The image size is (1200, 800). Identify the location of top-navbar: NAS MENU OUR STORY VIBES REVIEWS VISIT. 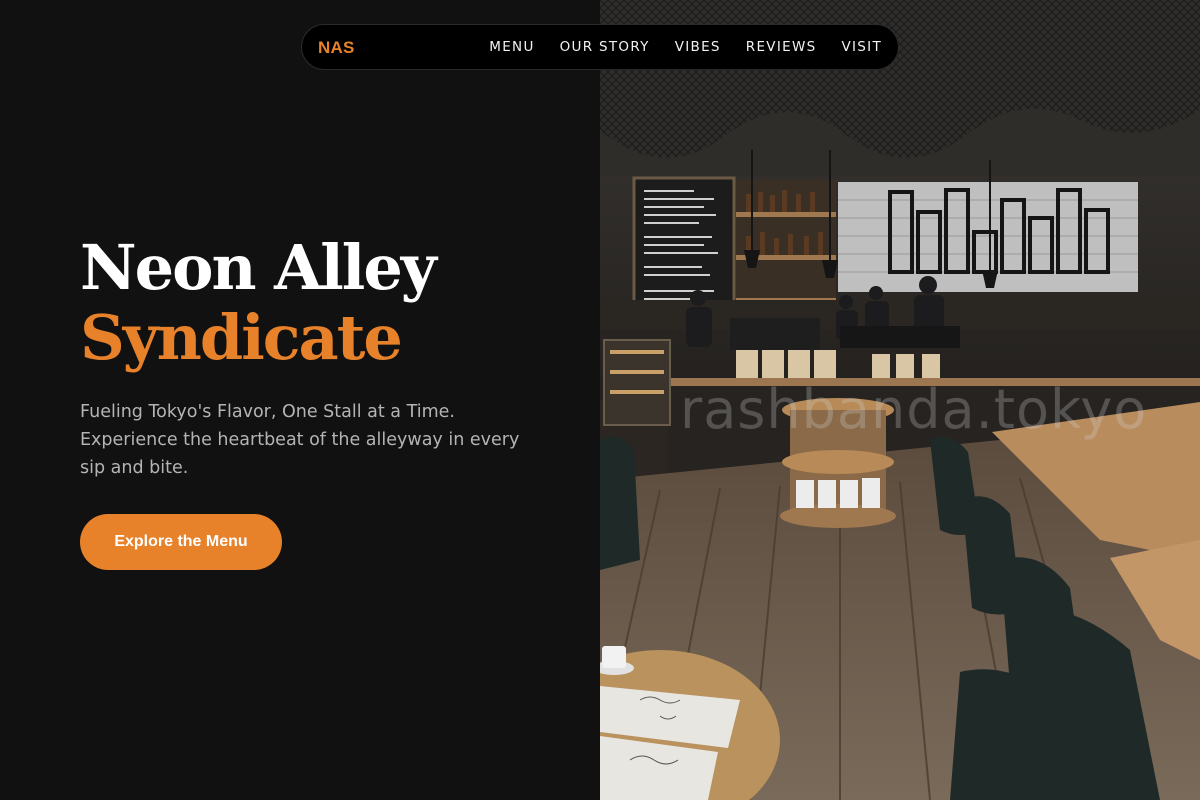
(600, 47).